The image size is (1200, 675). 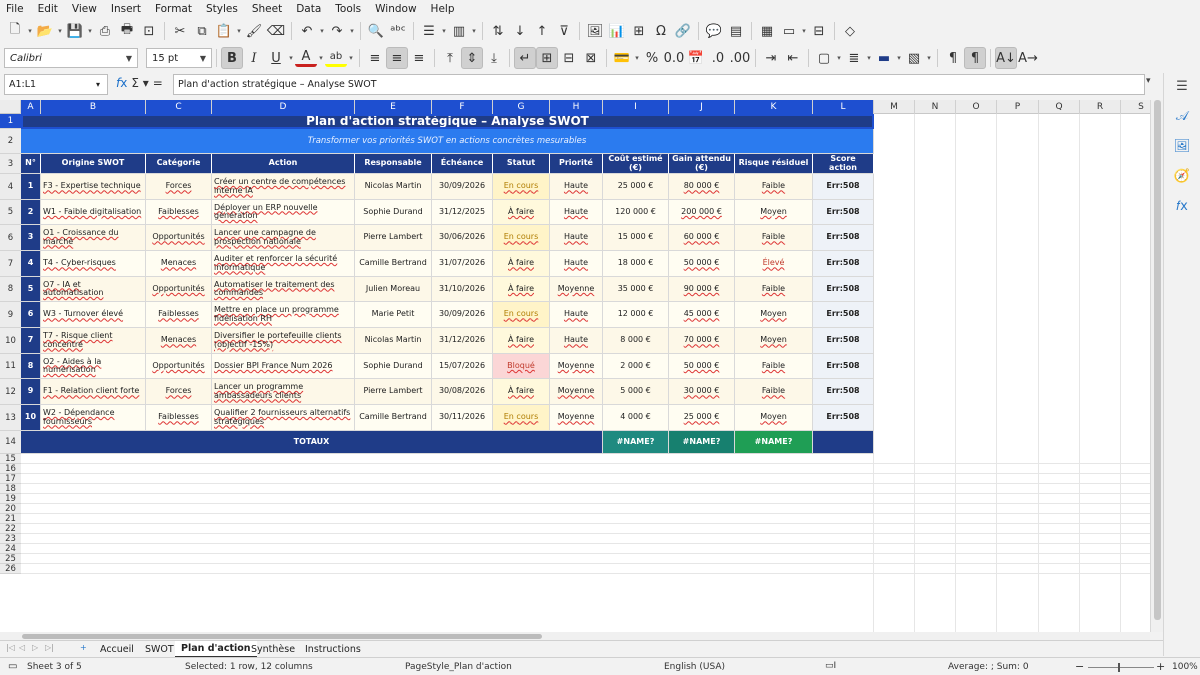 I want to click on table-cell: 10, so click(x=31, y=418).